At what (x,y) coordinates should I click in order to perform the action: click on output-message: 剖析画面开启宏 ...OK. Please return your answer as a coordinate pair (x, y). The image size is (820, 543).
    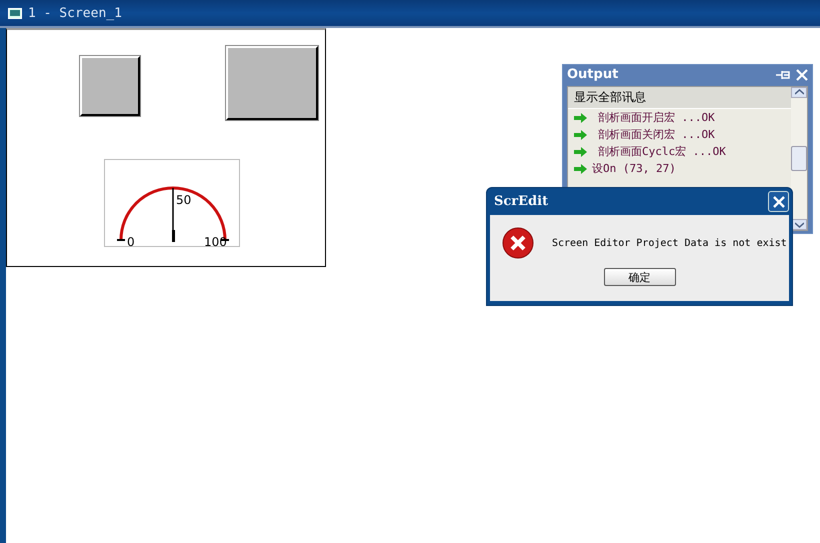
    Looking at the image, I should click on (656, 117).